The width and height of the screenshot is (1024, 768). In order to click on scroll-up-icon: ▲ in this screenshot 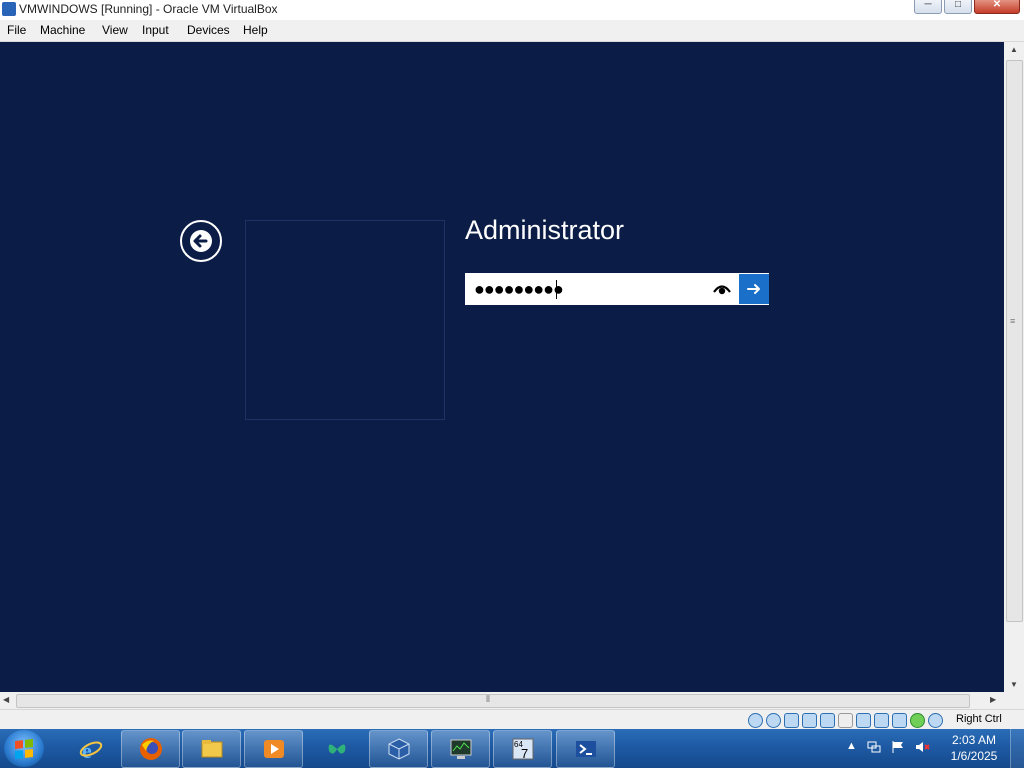, I will do `click(1014, 49)`.